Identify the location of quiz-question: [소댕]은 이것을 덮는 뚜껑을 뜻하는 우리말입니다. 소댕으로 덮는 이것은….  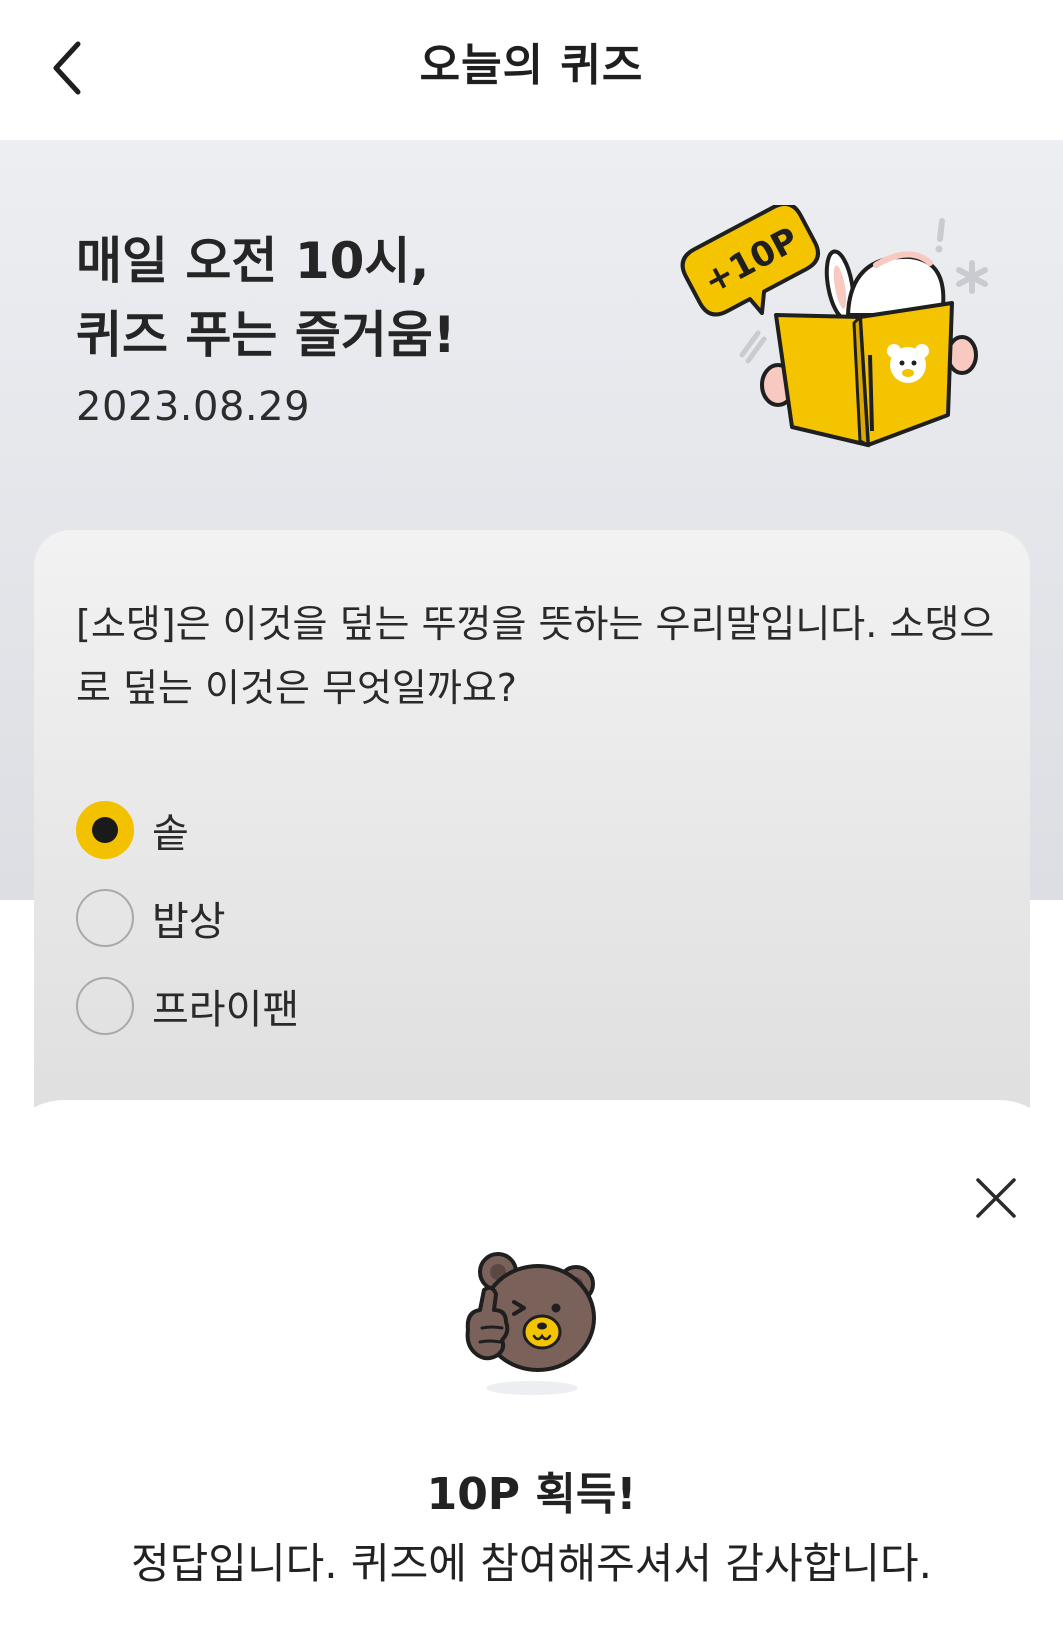
(535, 656).